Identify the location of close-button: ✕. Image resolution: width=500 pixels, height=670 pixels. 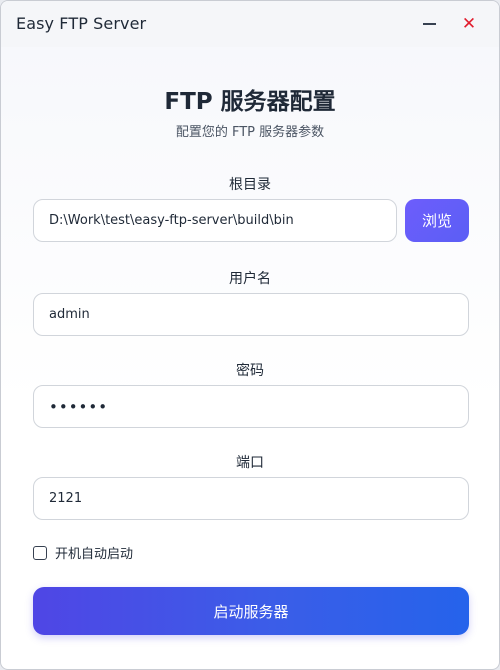
(469, 24).